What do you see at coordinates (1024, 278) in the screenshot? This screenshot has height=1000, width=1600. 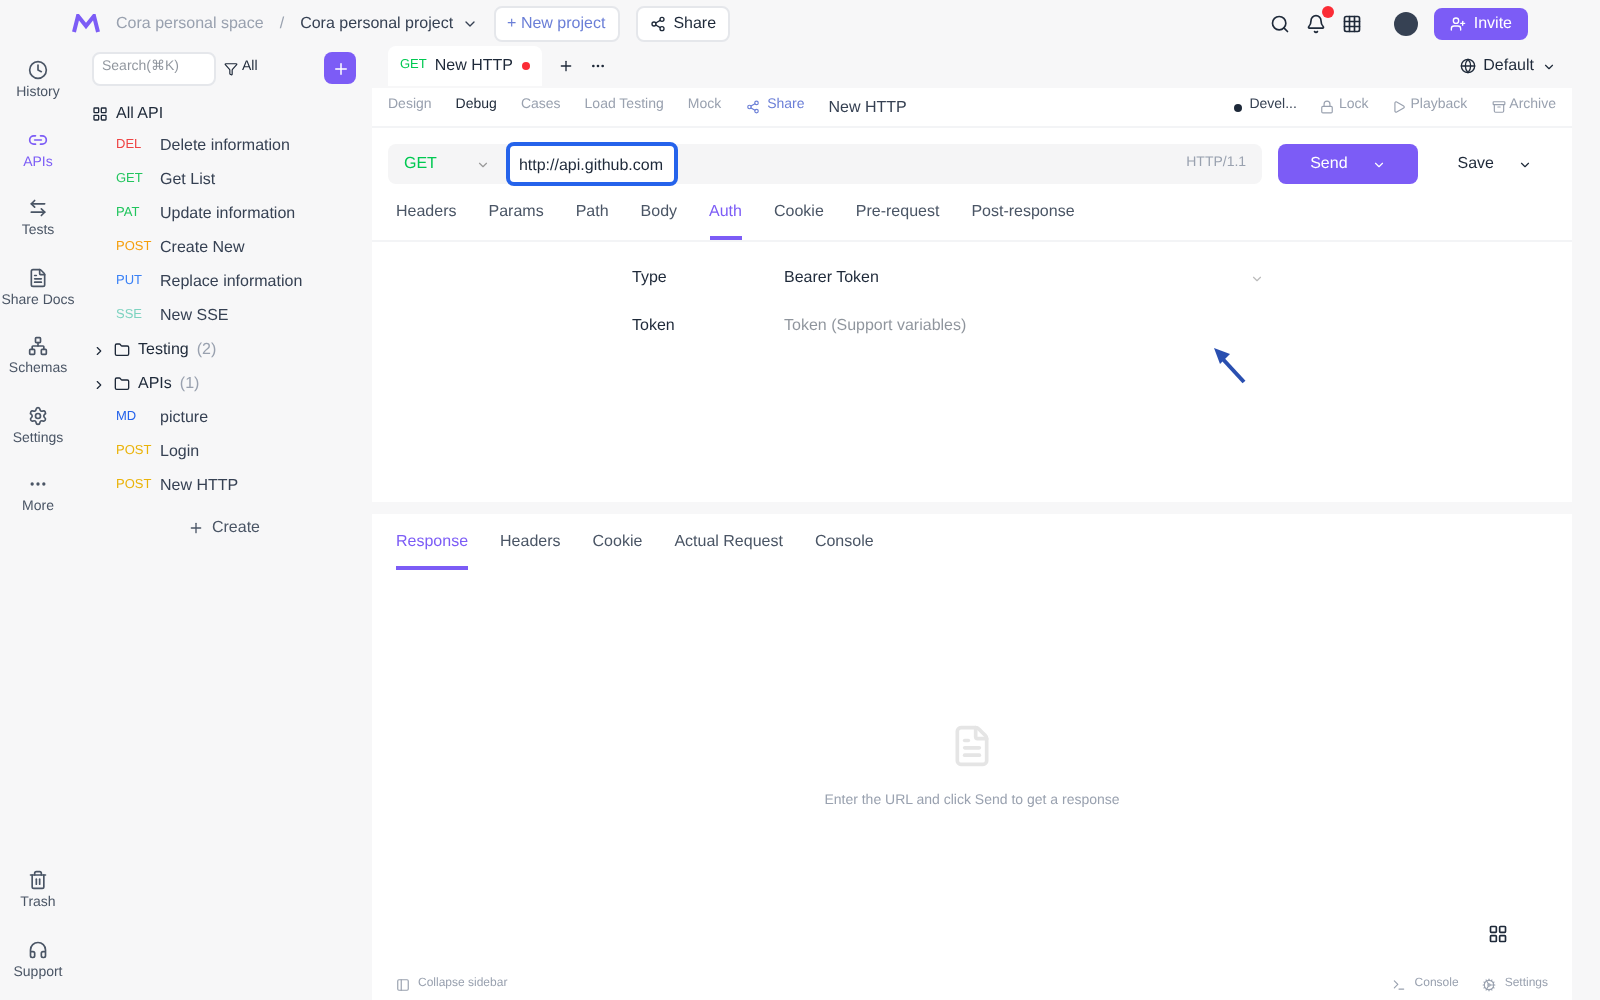 I see `type-selector: Bearer Token` at bounding box center [1024, 278].